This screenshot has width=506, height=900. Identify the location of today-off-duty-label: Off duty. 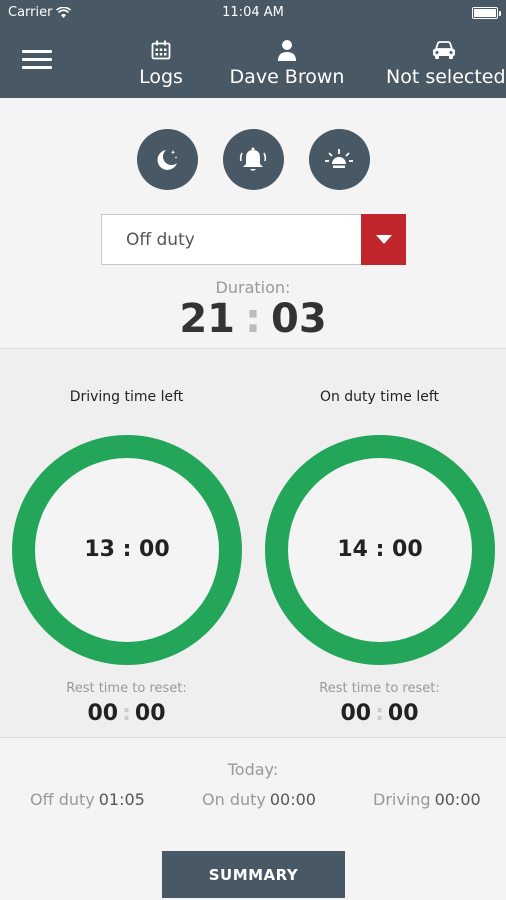
(62, 799).